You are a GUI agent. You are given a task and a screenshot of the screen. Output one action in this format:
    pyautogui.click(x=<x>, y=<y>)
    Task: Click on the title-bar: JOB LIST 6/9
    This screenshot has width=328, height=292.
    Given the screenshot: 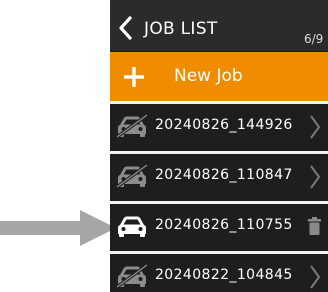 What is the action you would take?
    pyautogui.click(x=219, y=25)
    